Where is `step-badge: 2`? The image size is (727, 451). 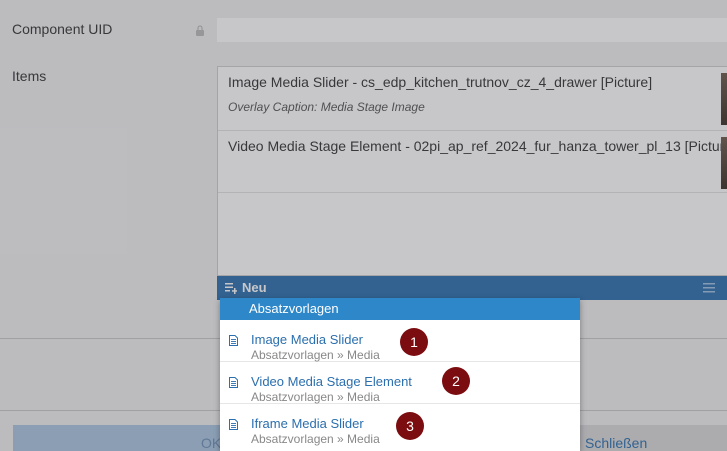
step-badge: 2 is located at coordinates (456, 381).